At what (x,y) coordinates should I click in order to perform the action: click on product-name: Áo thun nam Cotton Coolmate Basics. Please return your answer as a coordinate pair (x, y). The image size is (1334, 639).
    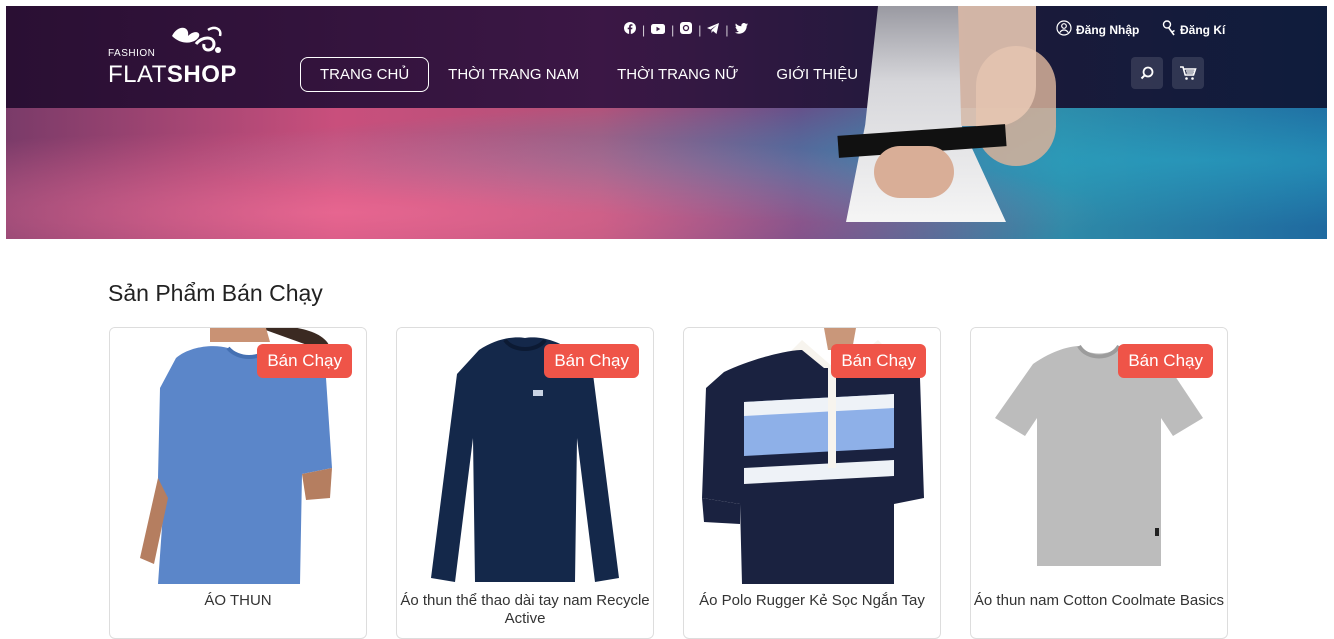
    Looking at the image, I should click on (1099, 601).